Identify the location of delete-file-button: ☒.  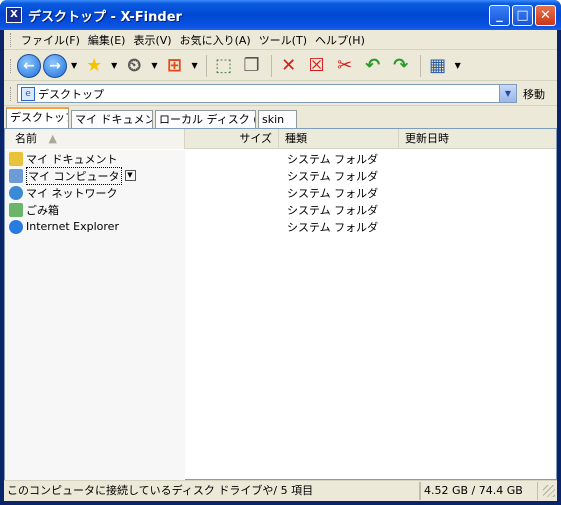
(317, 66).